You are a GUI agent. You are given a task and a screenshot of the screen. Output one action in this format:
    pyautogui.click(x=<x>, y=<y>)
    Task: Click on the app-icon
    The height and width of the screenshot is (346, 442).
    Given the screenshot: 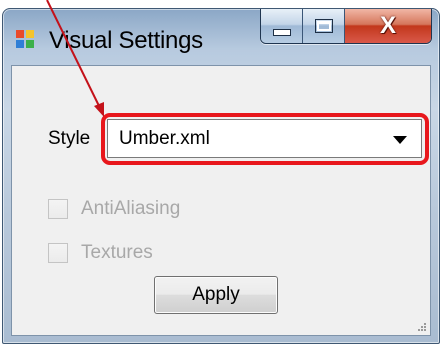 What is the action you would take?
    pyautogui.click(x=25, y=39)
    